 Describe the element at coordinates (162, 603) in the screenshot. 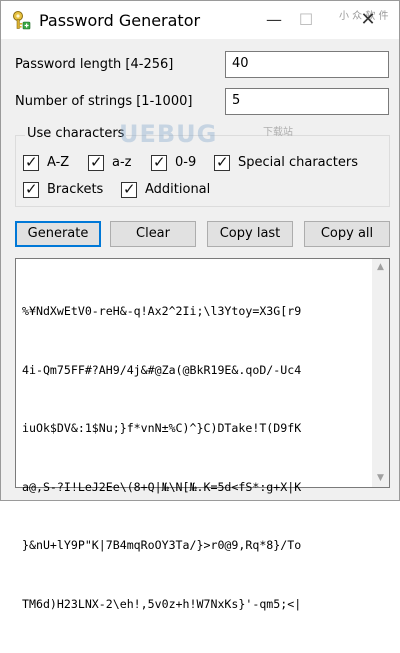

I see `password-line: TM6d)H23LNX-2\eh!,5v0z+h!W7NxKs}'-qm5;<|` at that location.